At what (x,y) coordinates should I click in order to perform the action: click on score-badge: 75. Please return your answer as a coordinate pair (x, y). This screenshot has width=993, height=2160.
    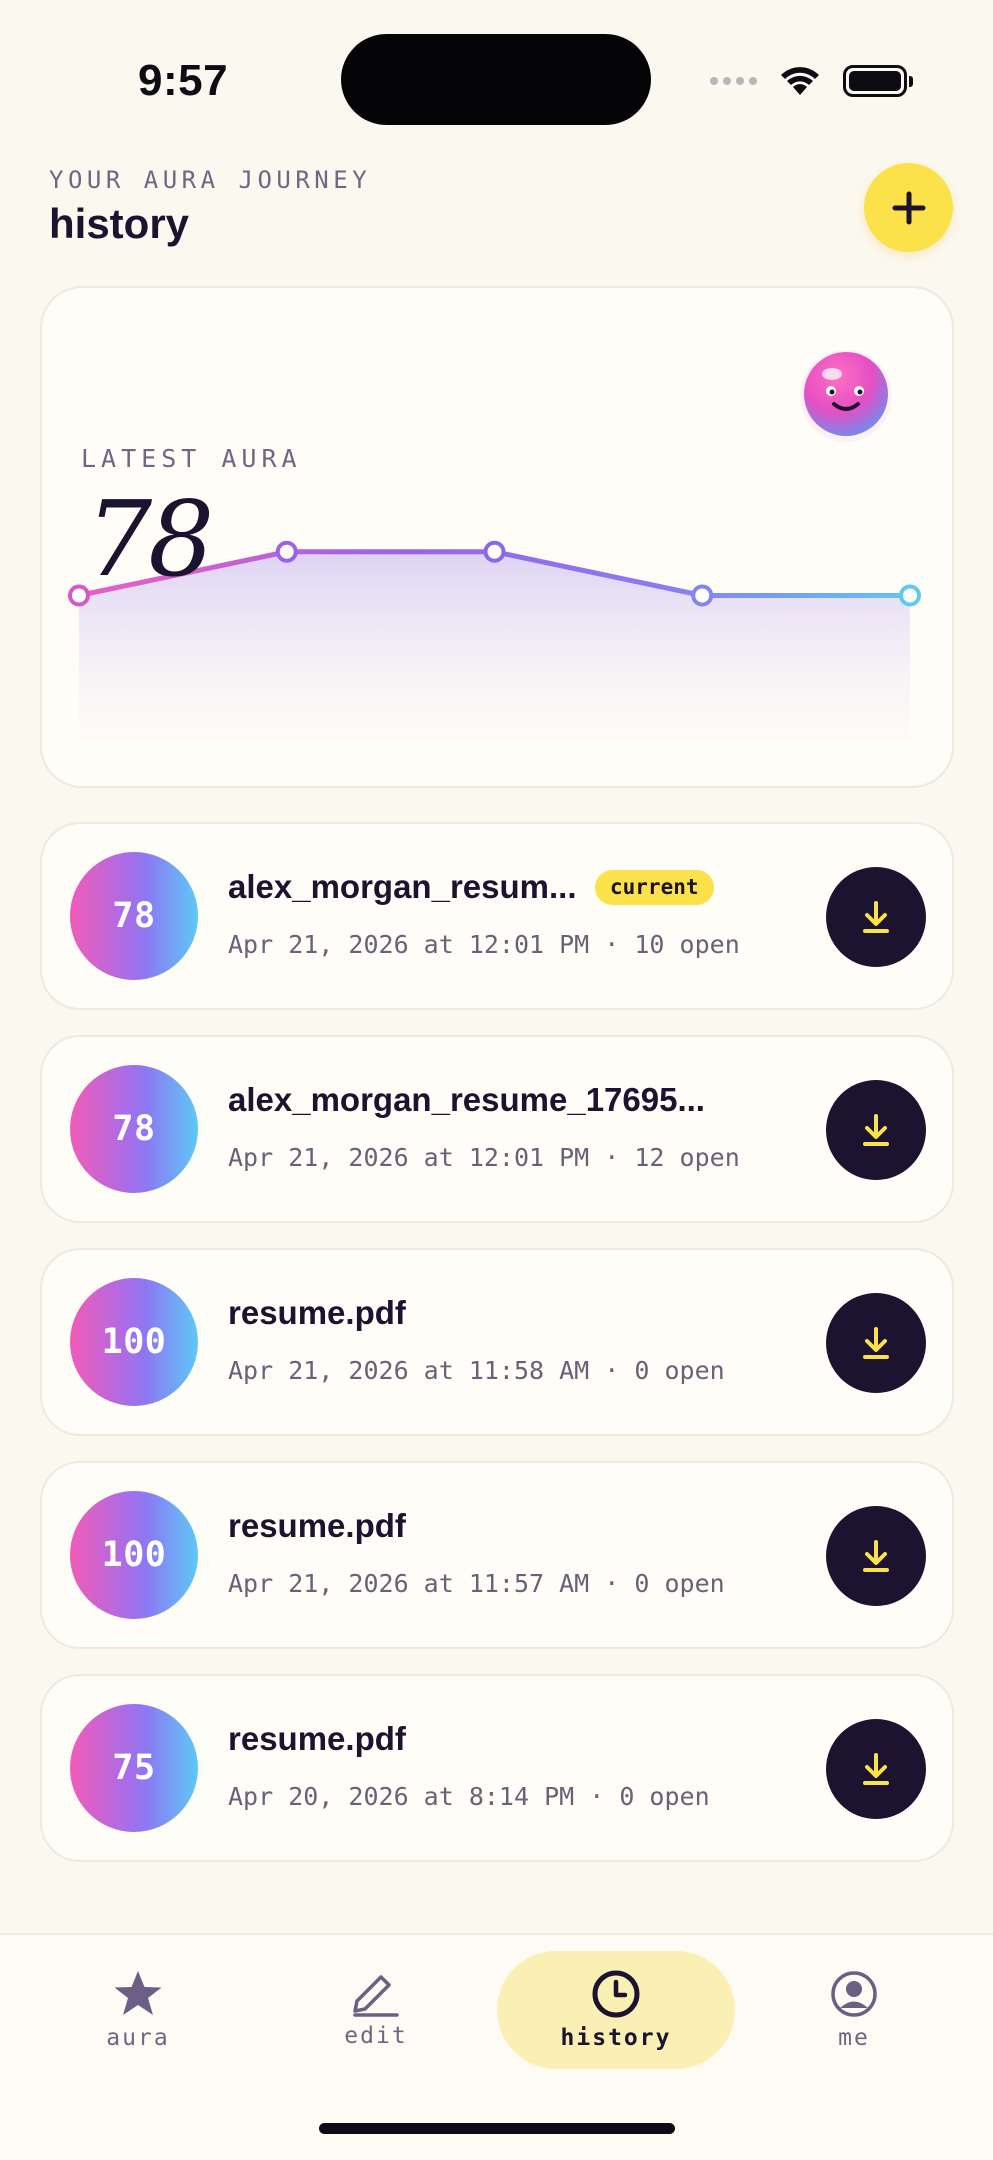
    Looking at the image, I should click on (134, 1768).